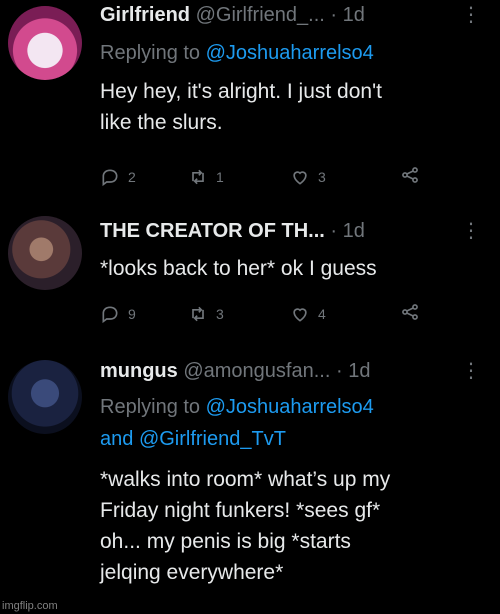 The width and height of the screenshot is (500, 614). Describe the element at coordinates (322, 314) in the screenshot. I see `like-count: 4` at that location.